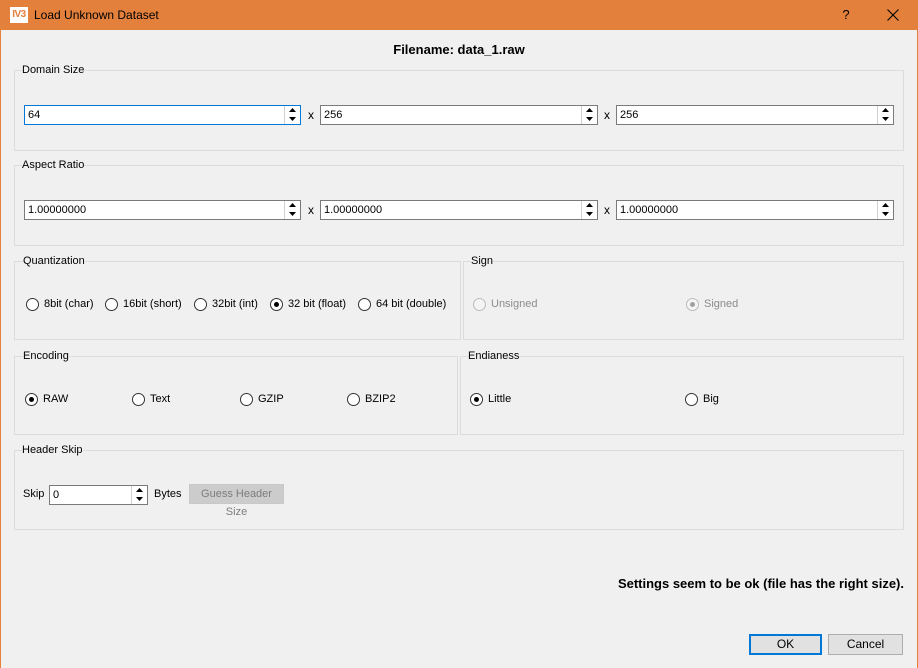  I want to click on domain-size-title: Domain Size, so click(53, 70).